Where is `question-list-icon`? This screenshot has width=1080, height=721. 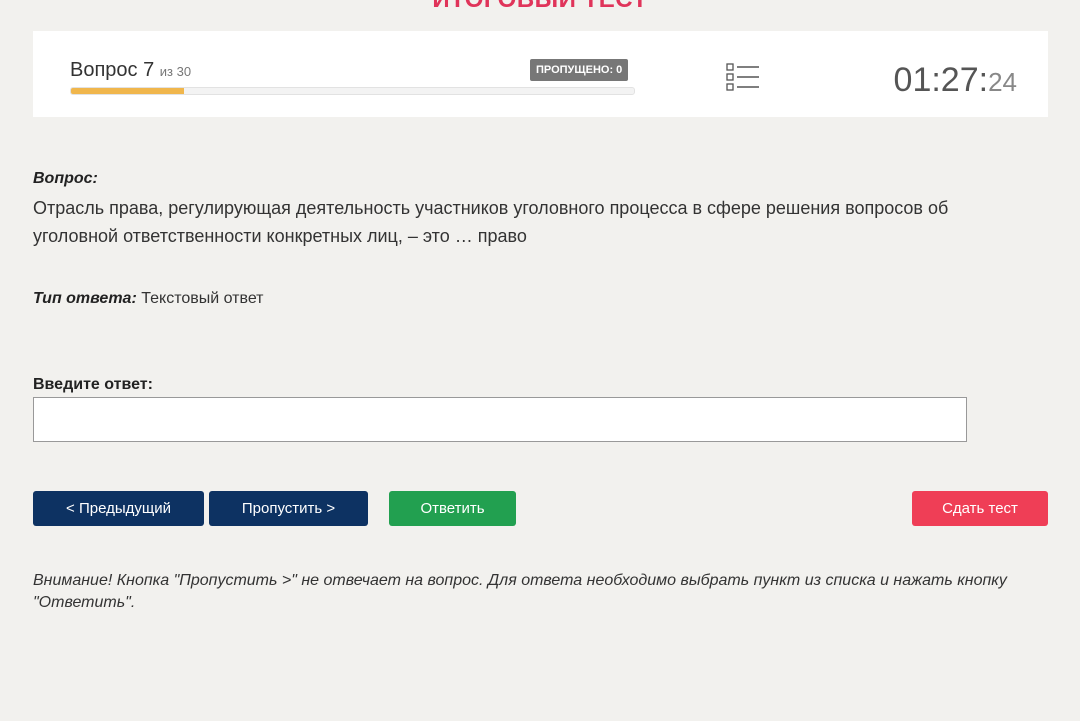
question-list-icon is located at coordinates (743, 77).